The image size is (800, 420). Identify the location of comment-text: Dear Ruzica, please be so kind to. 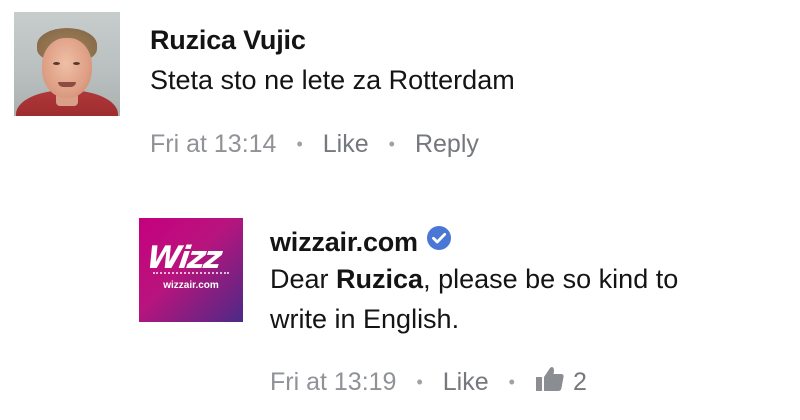
(474, 279).